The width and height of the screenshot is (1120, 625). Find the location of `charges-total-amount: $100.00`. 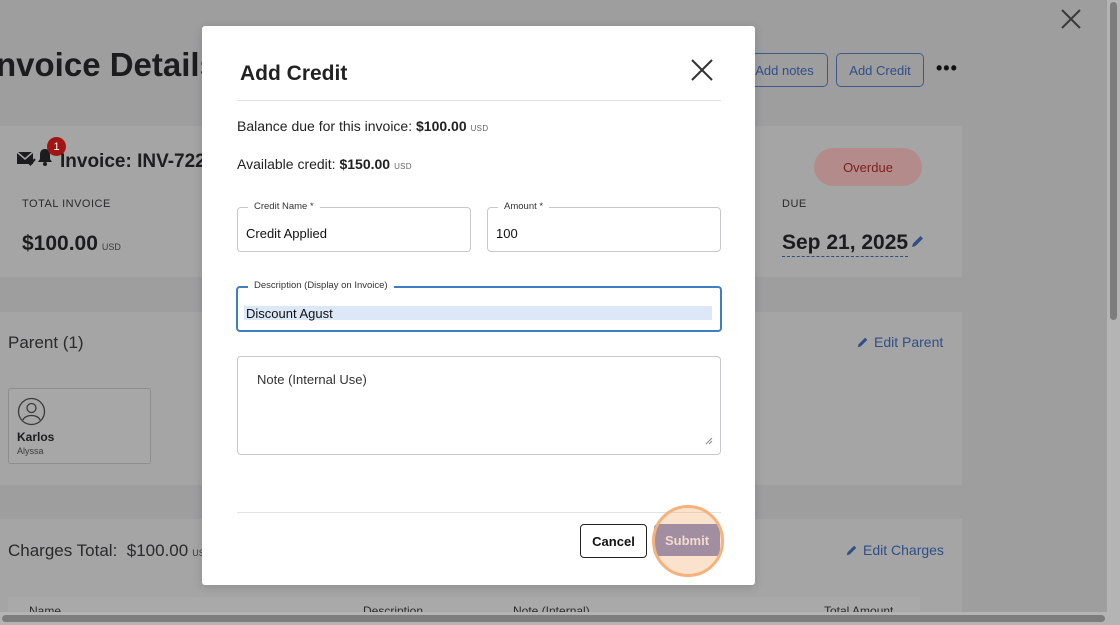

charges-total-amount: $100.00 is located at coordinates (157, 550).